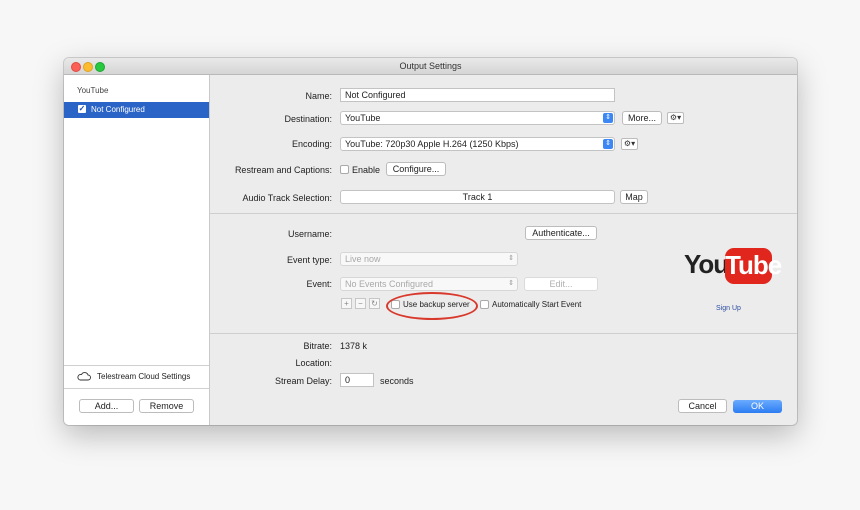 The width and height of the screenshot is (860, 510). Describe the element at coordinates (303, 381) in the screenshot. I see `stream-delay-label: Stream Delay:` at that location.